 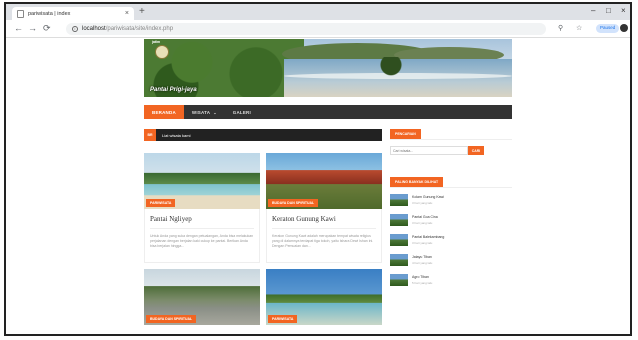 I want to click on avatar, so click(x=624, y=28).